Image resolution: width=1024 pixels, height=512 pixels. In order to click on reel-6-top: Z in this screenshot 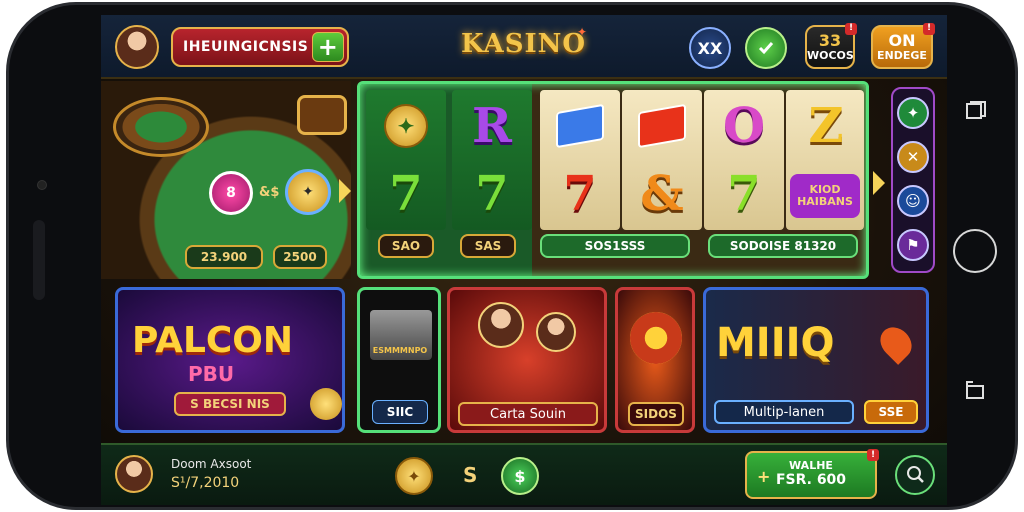, I will do `click(826, 126)`.